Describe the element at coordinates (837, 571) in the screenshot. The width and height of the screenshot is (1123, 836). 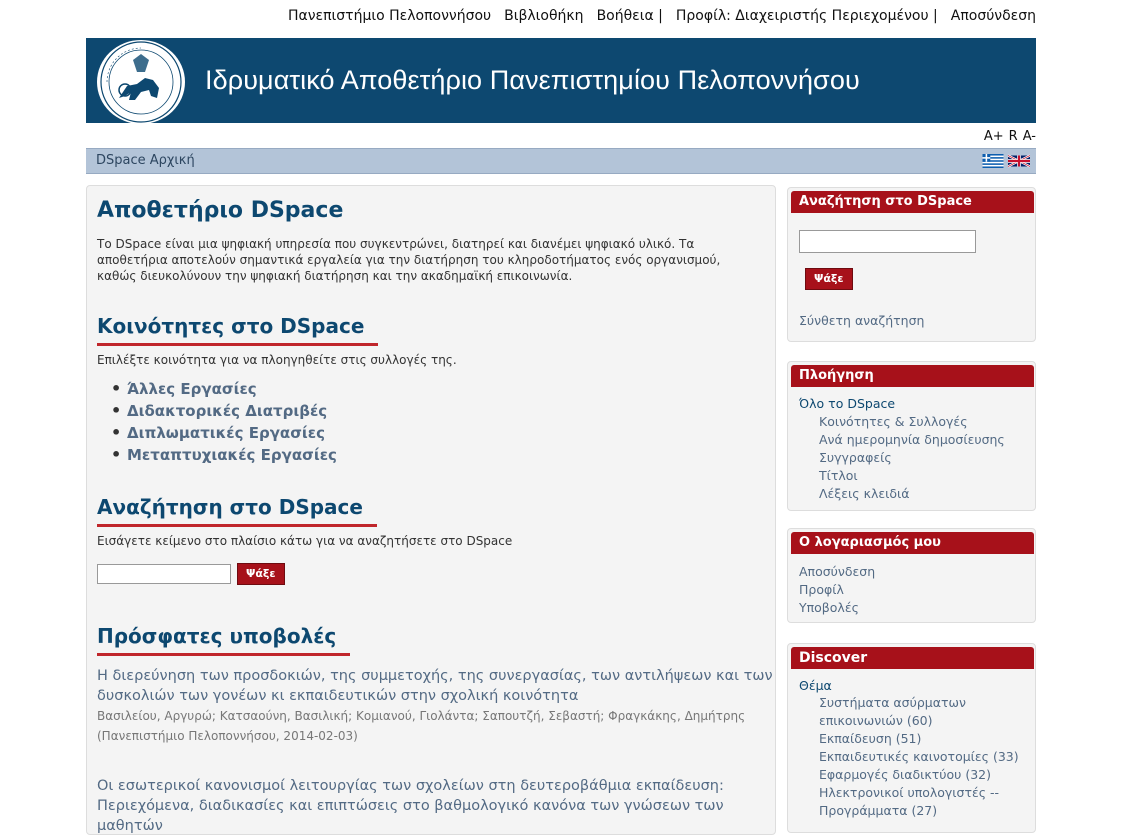
I see `account-logout-link: Αποσύνδεση` at that location.